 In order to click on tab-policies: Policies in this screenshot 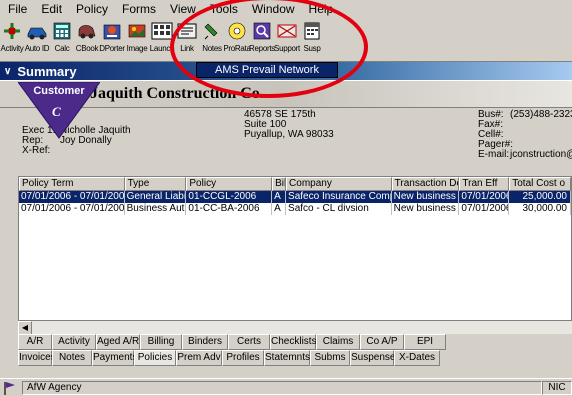, I will do `click(155, 358)`.